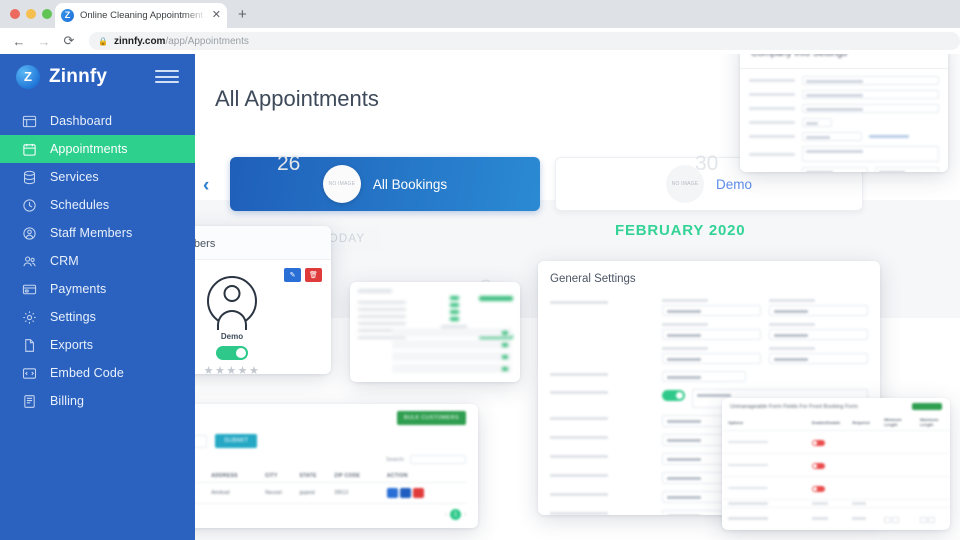  I want to click on lock-icon: 🔒, so click(103, 41).